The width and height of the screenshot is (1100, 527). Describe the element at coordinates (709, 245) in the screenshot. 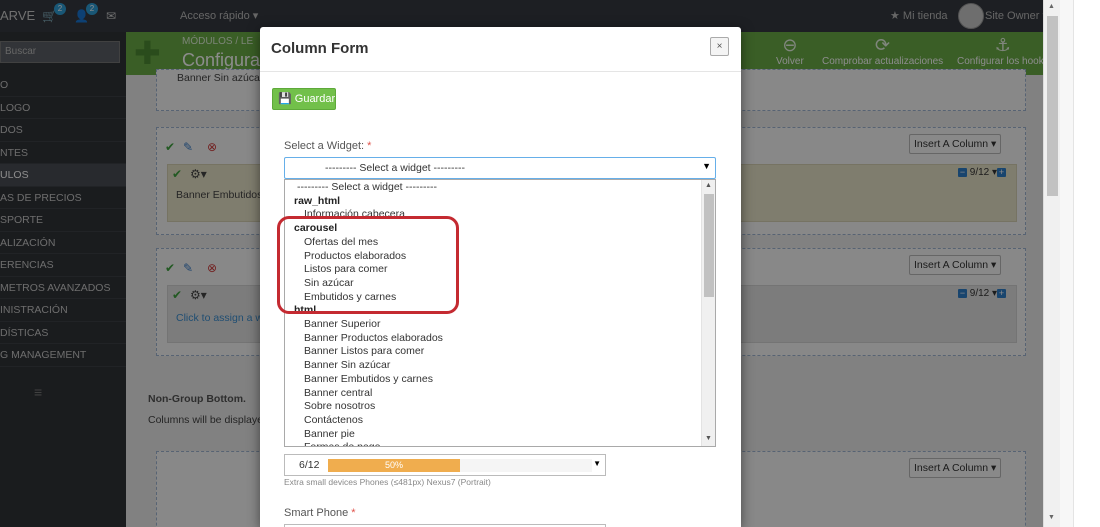

I see `scrollbar-thumb` at that location.